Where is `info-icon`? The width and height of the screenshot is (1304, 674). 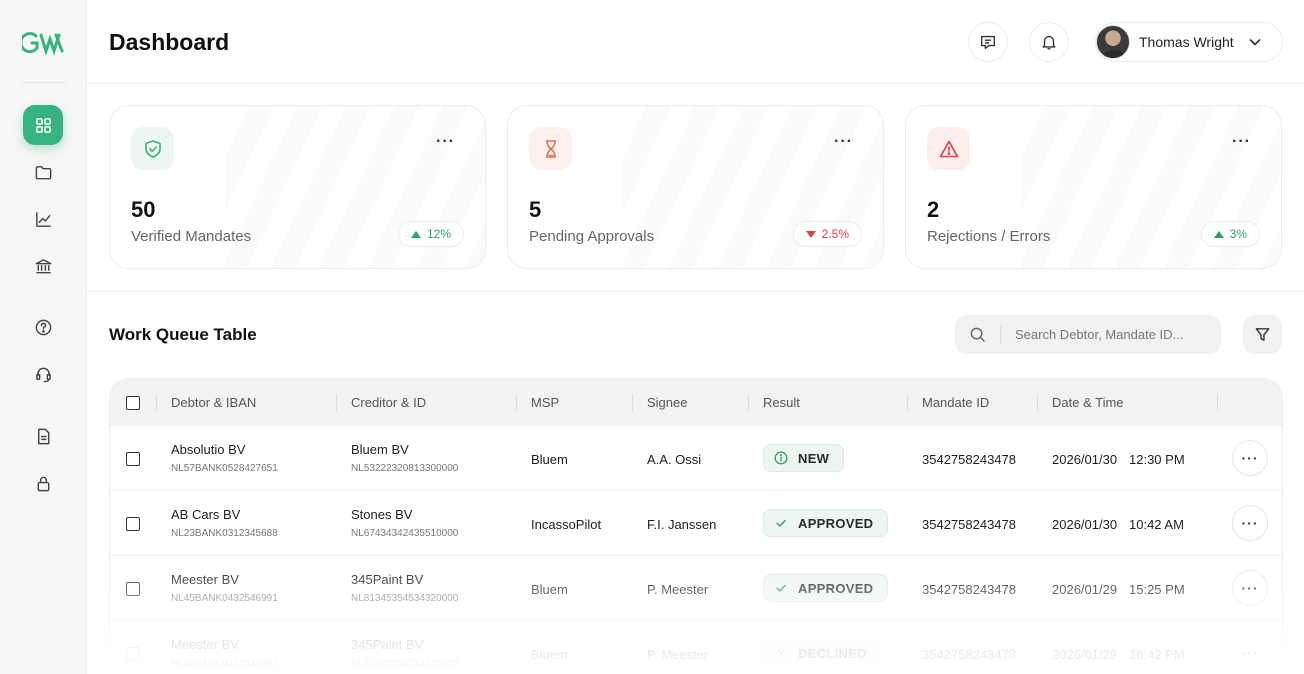
info-icon is located at coordinates (781, 458).